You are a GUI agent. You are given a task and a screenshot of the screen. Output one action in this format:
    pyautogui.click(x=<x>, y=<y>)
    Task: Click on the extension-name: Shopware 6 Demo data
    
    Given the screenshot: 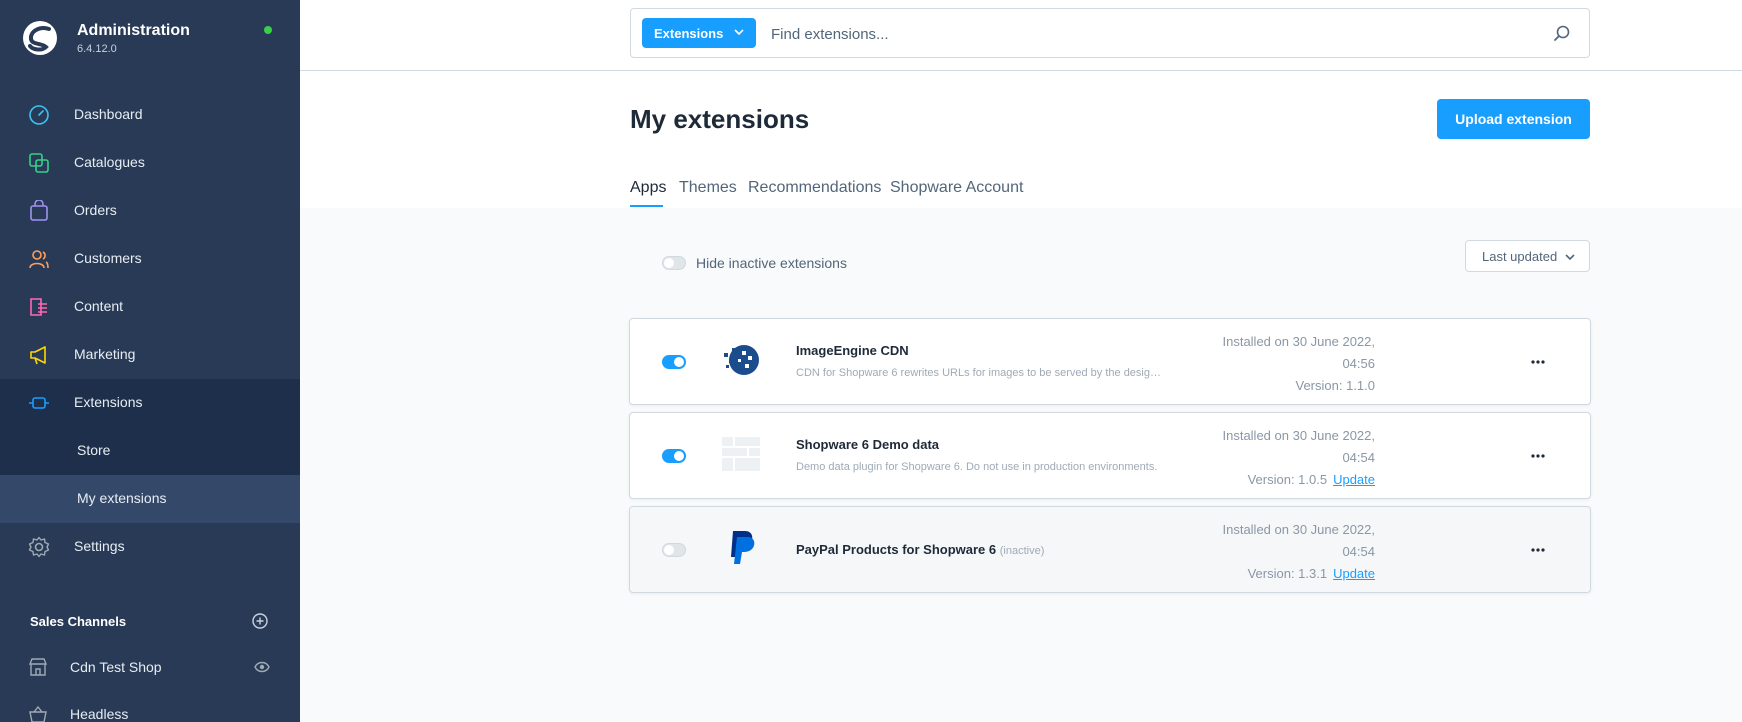 What is the action you would take?
    pyautogui.click(x=868, y=444)
    